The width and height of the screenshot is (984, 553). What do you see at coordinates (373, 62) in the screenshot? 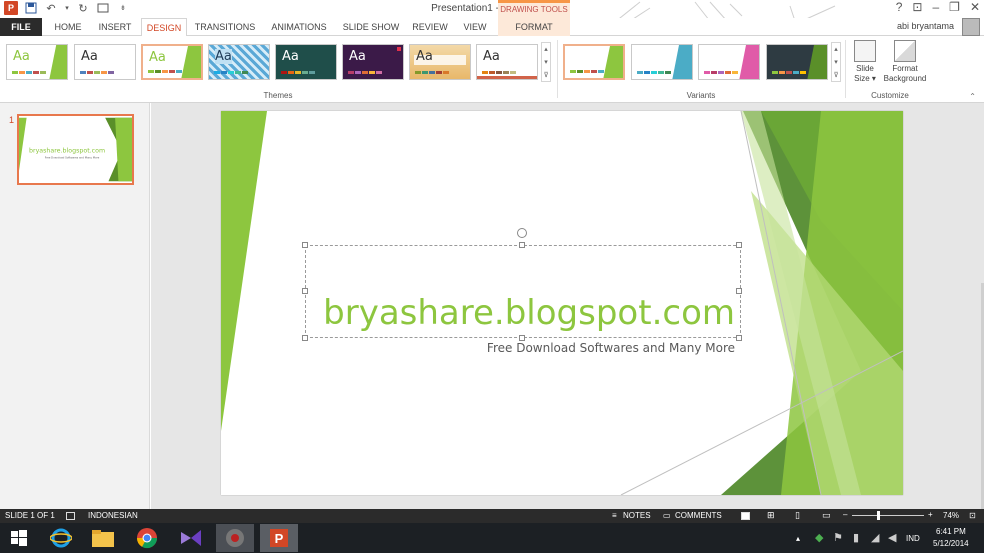
I see `theme-thumbnail-ion-boardroom: Aa` at bounding box center [373, 62].